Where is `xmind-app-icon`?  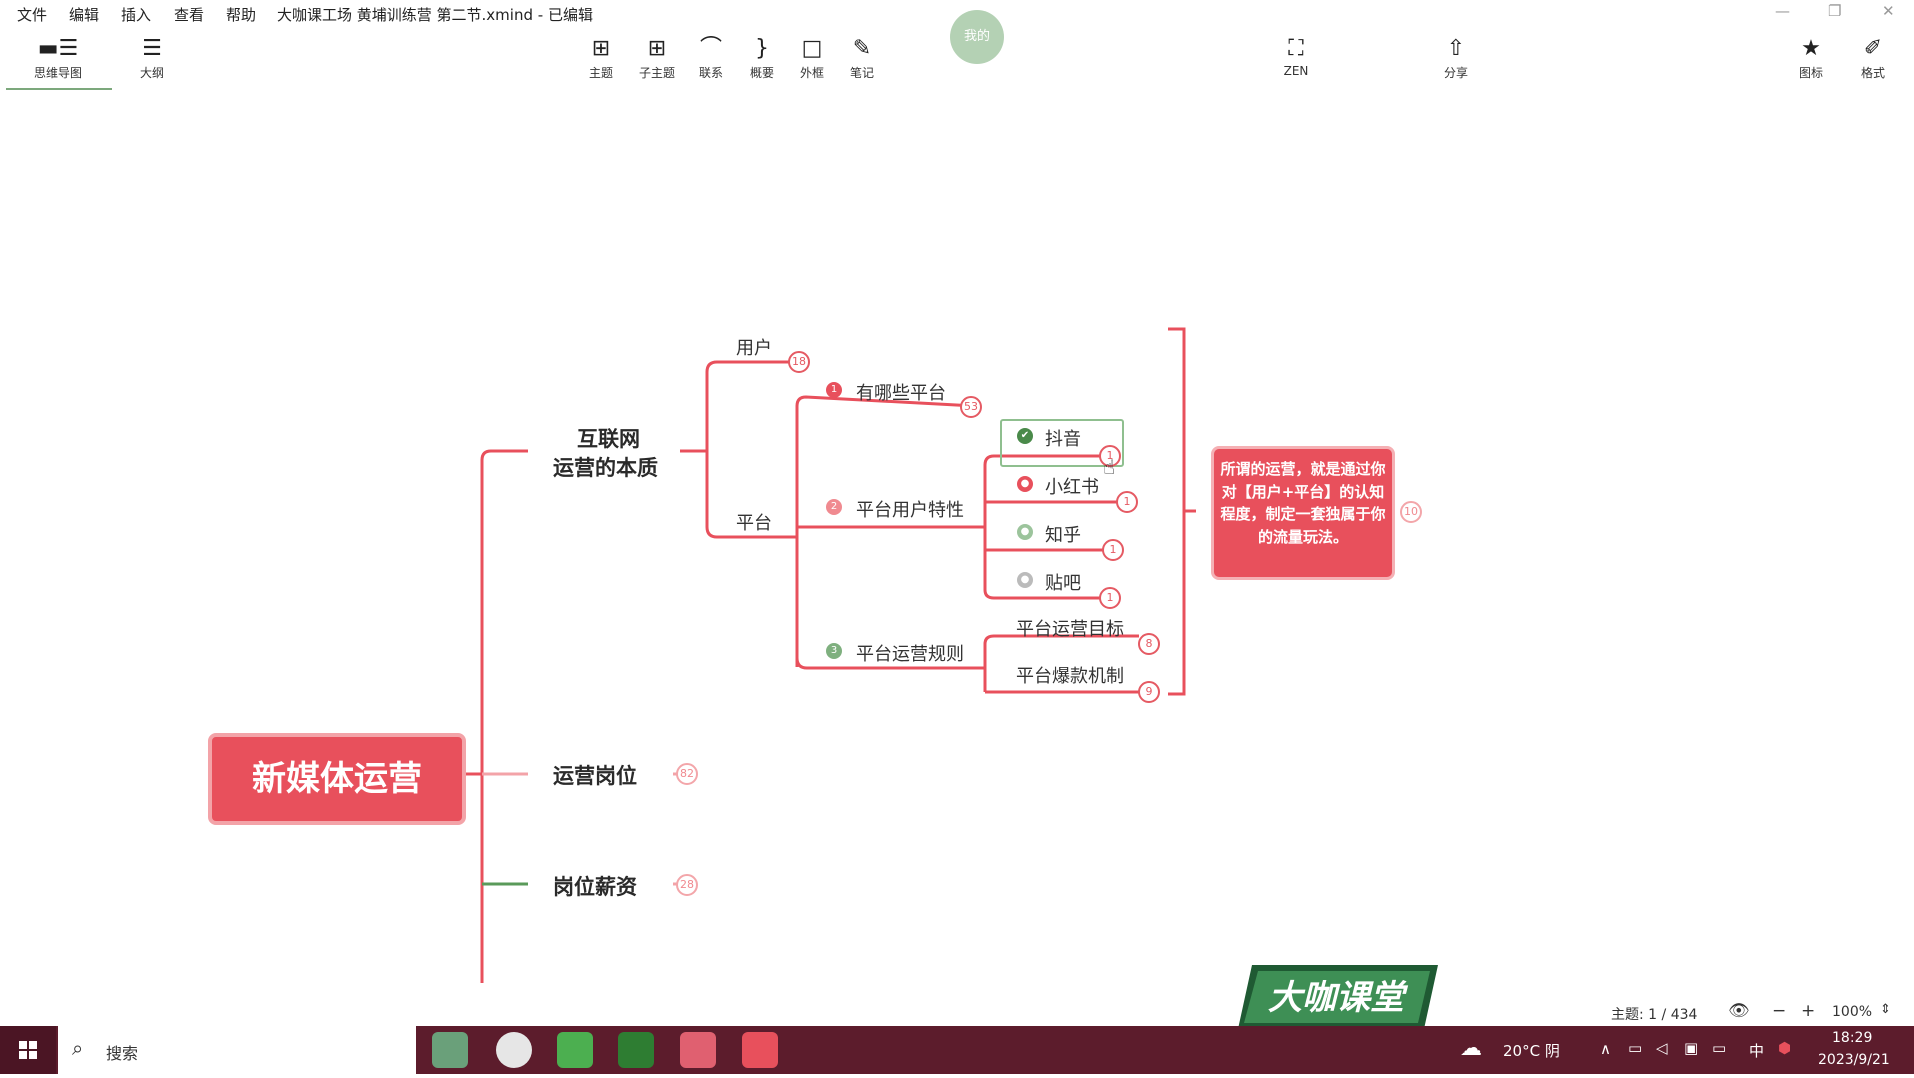
xmind-app-icon is located at coordinates (760, 1050).